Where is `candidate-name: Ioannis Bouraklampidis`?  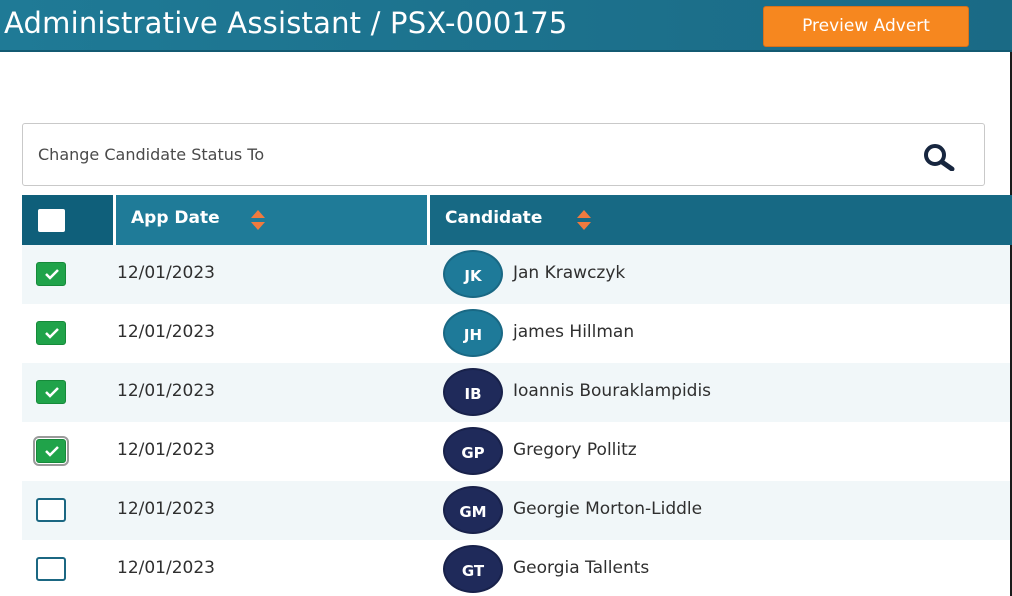 candidate-name: Ioannis Bouraklampidis is located at coordinates (612, 391).